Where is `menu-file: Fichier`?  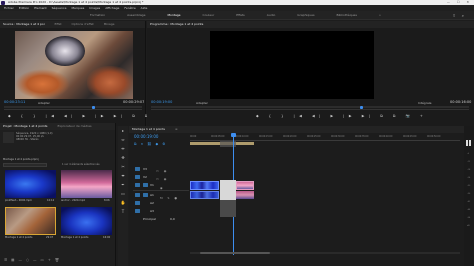
menu-file: Fichier is located at coordinates (9, 8).